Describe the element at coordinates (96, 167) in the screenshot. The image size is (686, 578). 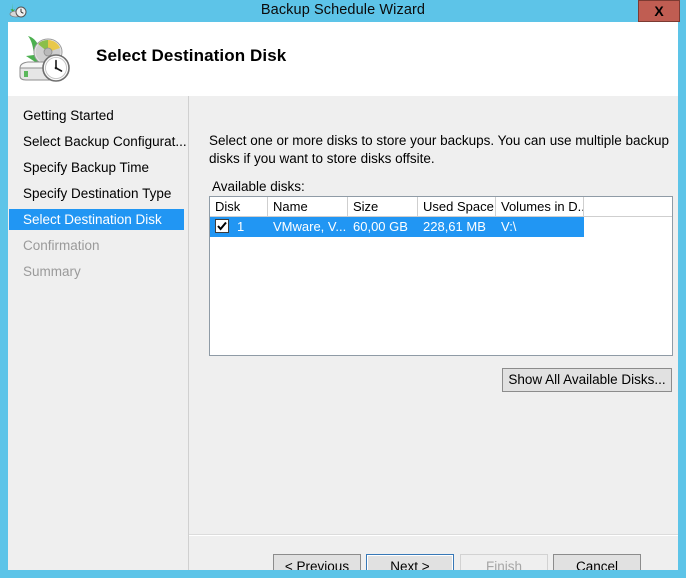
I see `sidebar-item-specify-backup-time: Specify Backup Time` at that location.